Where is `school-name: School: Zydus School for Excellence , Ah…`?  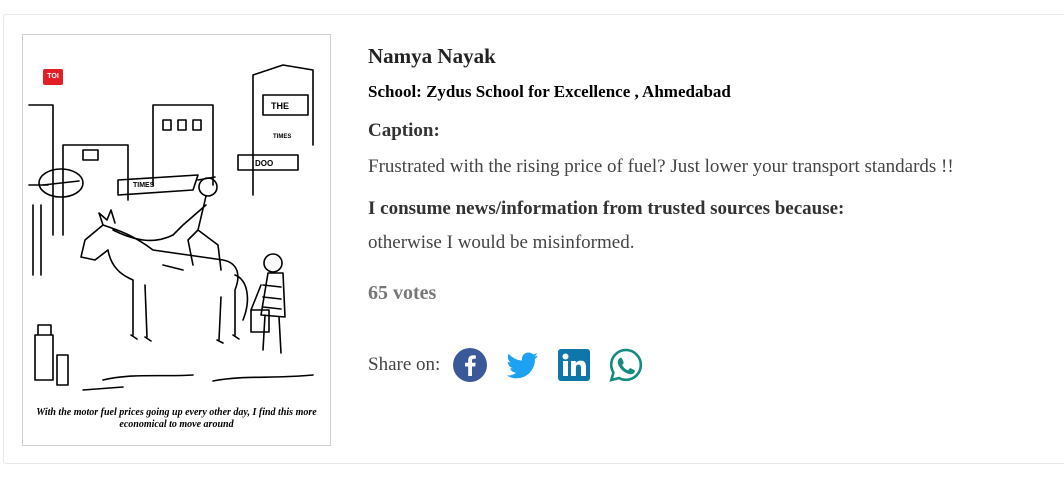
school-name: School: Zydus School for Excellence , Ah… is located at coordinates (549, 91).